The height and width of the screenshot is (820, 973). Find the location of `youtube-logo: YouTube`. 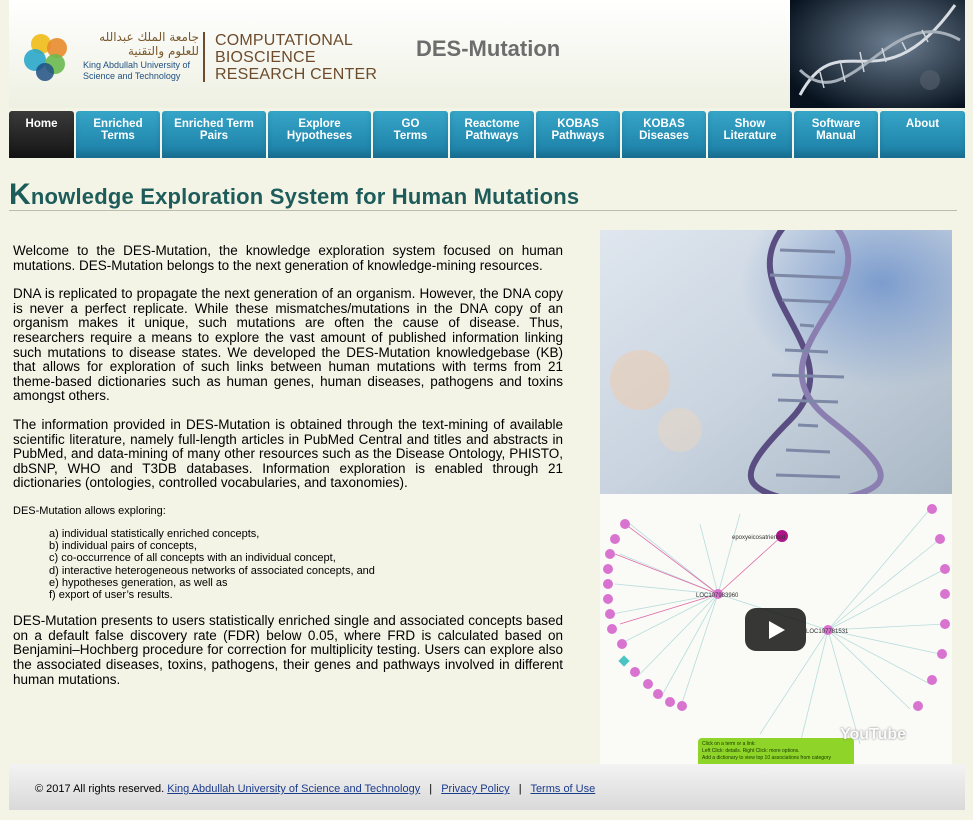

youtube-logo: YouTube is located at coordinates (873, 735).